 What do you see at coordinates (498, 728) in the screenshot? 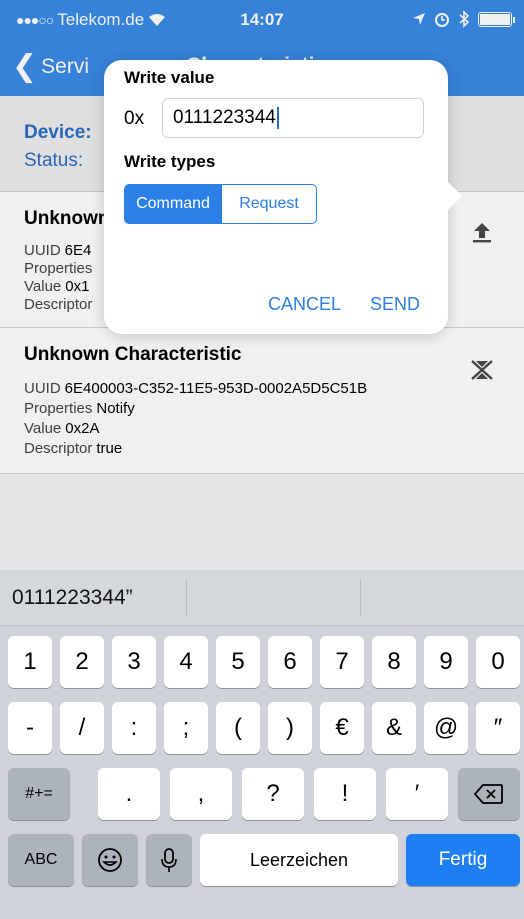
I see `key-quote: ″` at bounding box center [498, 728].